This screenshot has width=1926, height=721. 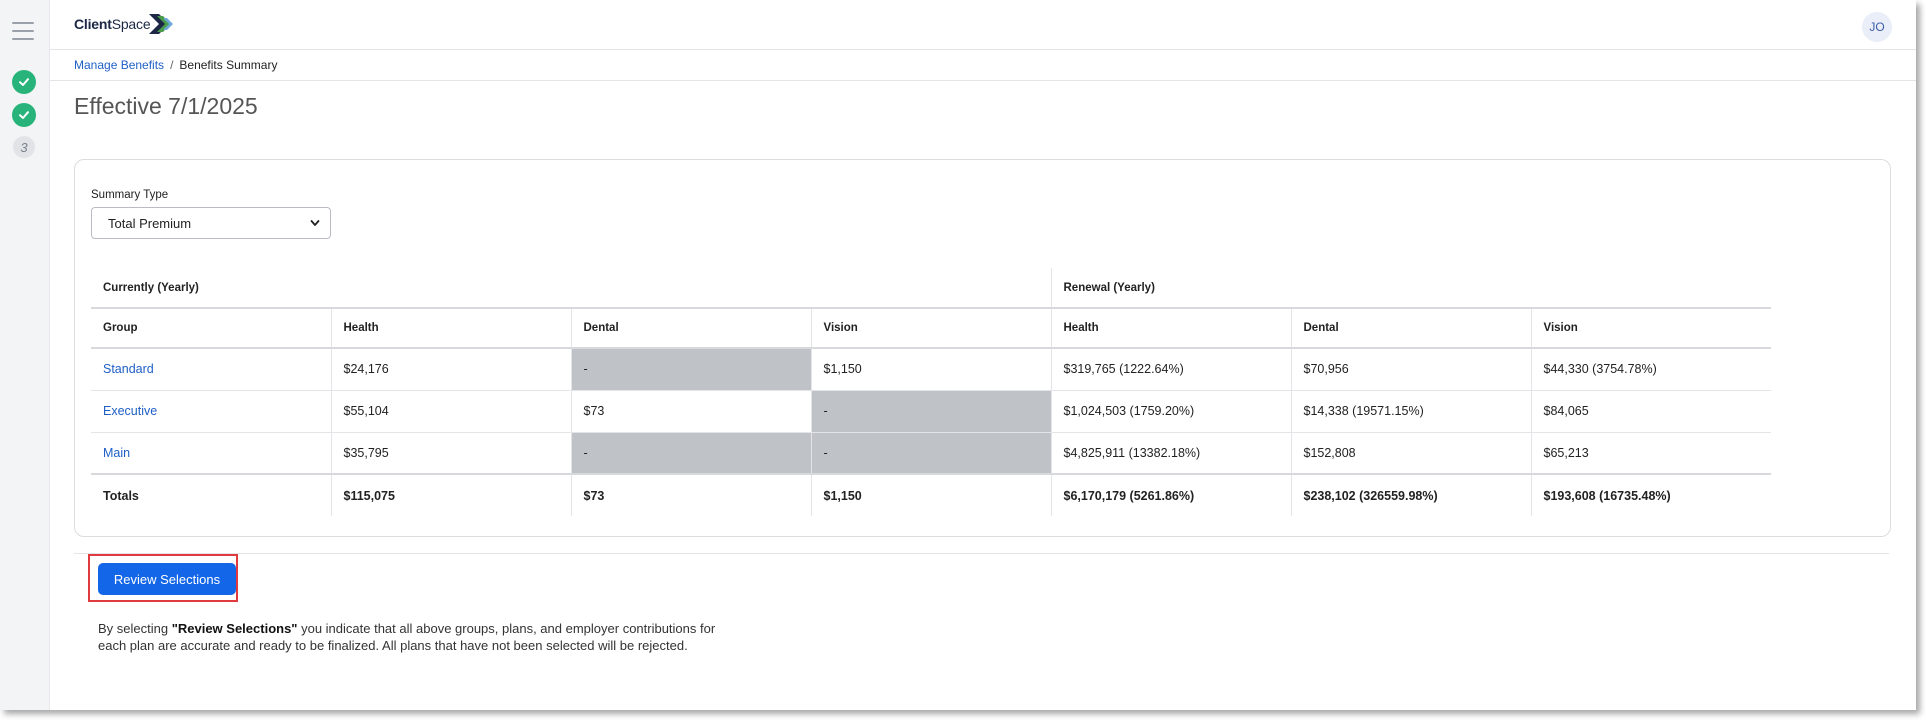 What do you see at coordinates (1411, 411) in the screenshot?
I see `table-cell: $14,338 (19571.15%)` at bounding box center [1411, 411].